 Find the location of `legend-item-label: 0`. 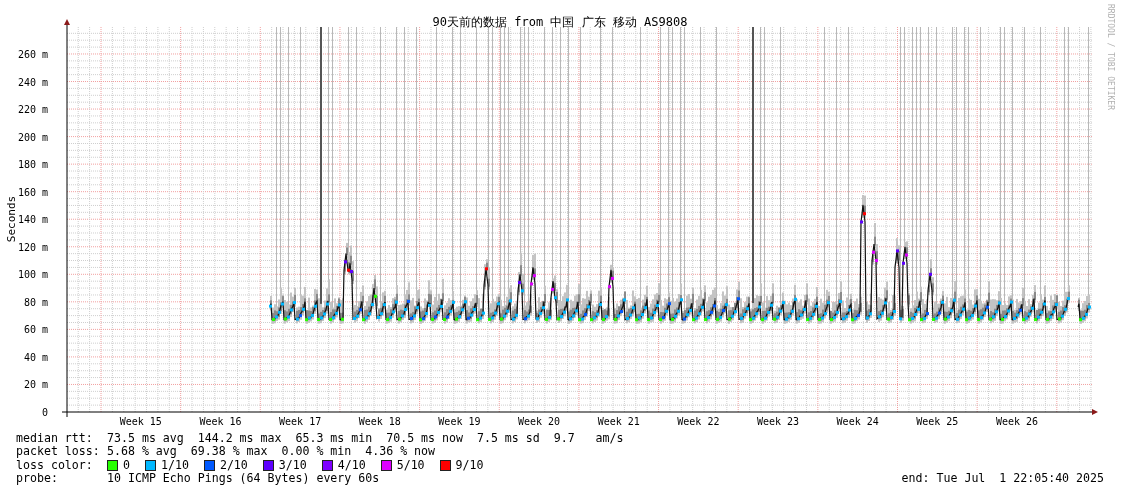

legend-item-label: 0 is located at coordinates (126, 465).